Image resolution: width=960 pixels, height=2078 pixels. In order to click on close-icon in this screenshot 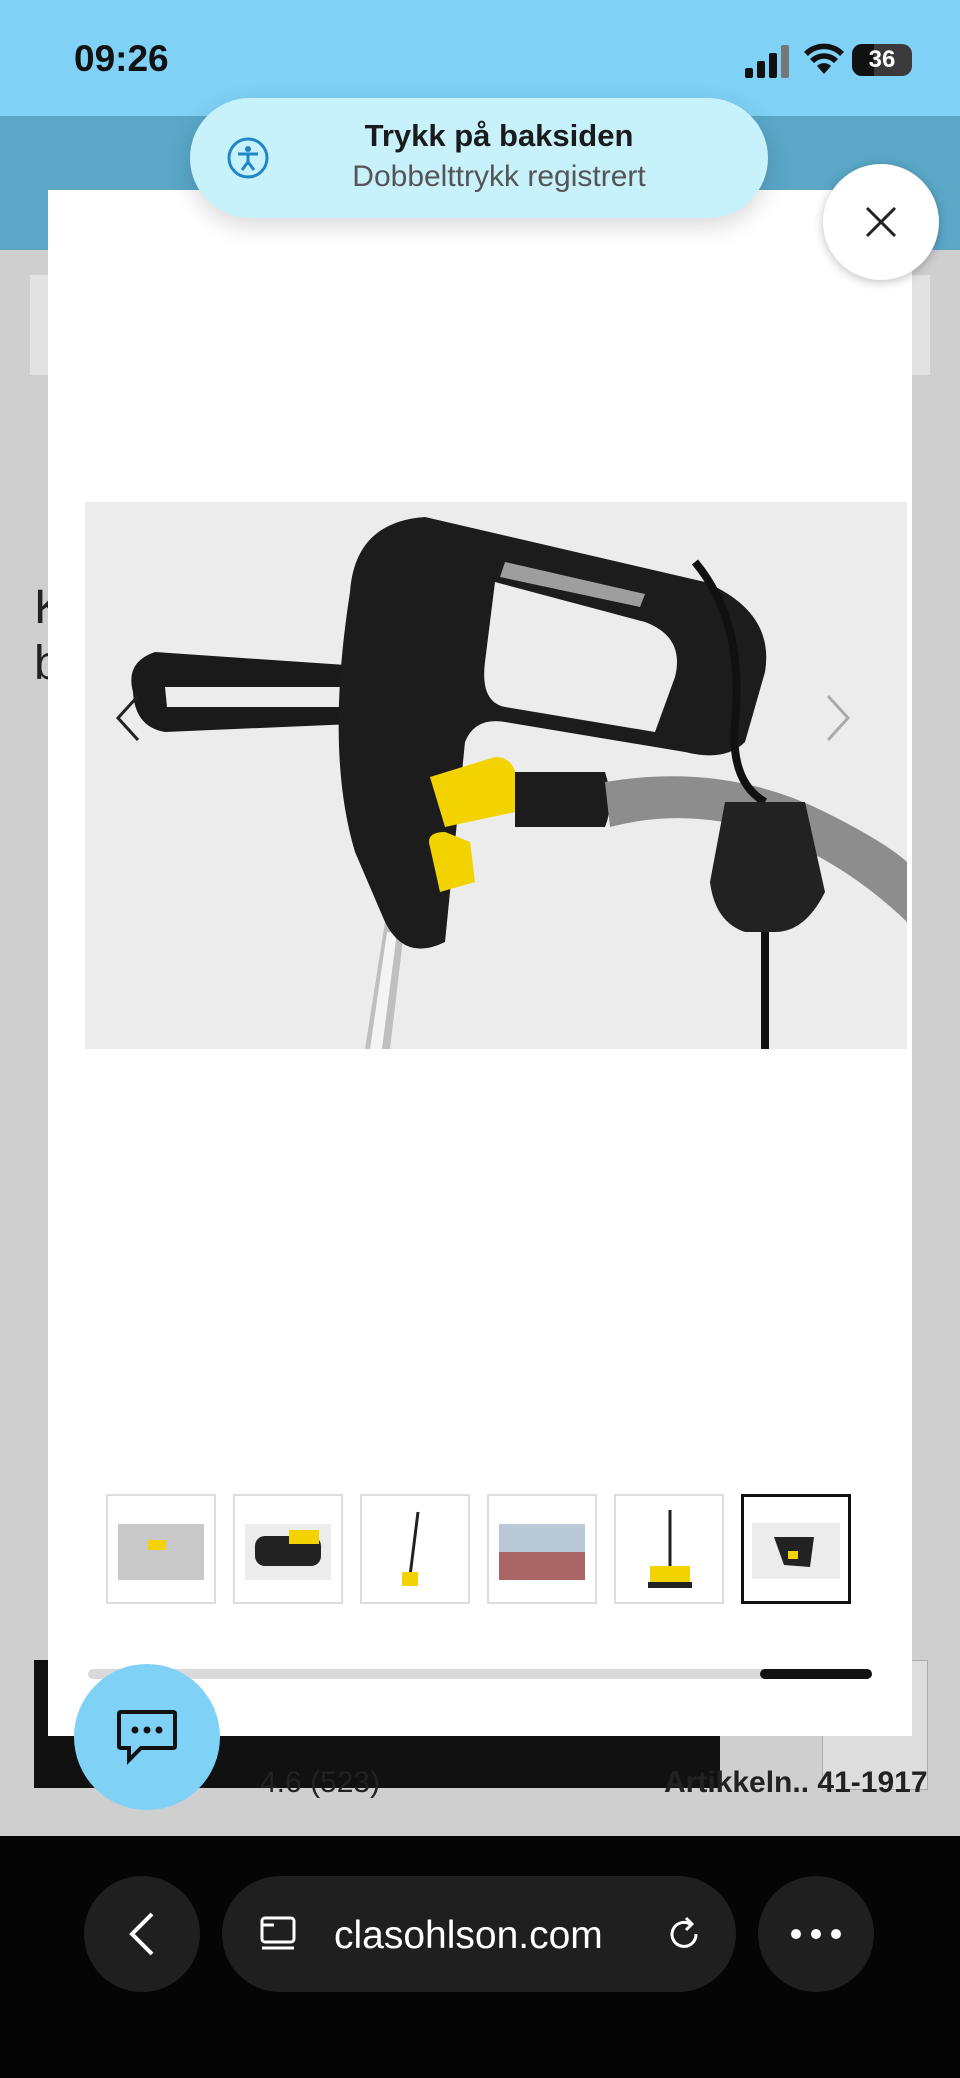, I will do `click(881, 222)`.